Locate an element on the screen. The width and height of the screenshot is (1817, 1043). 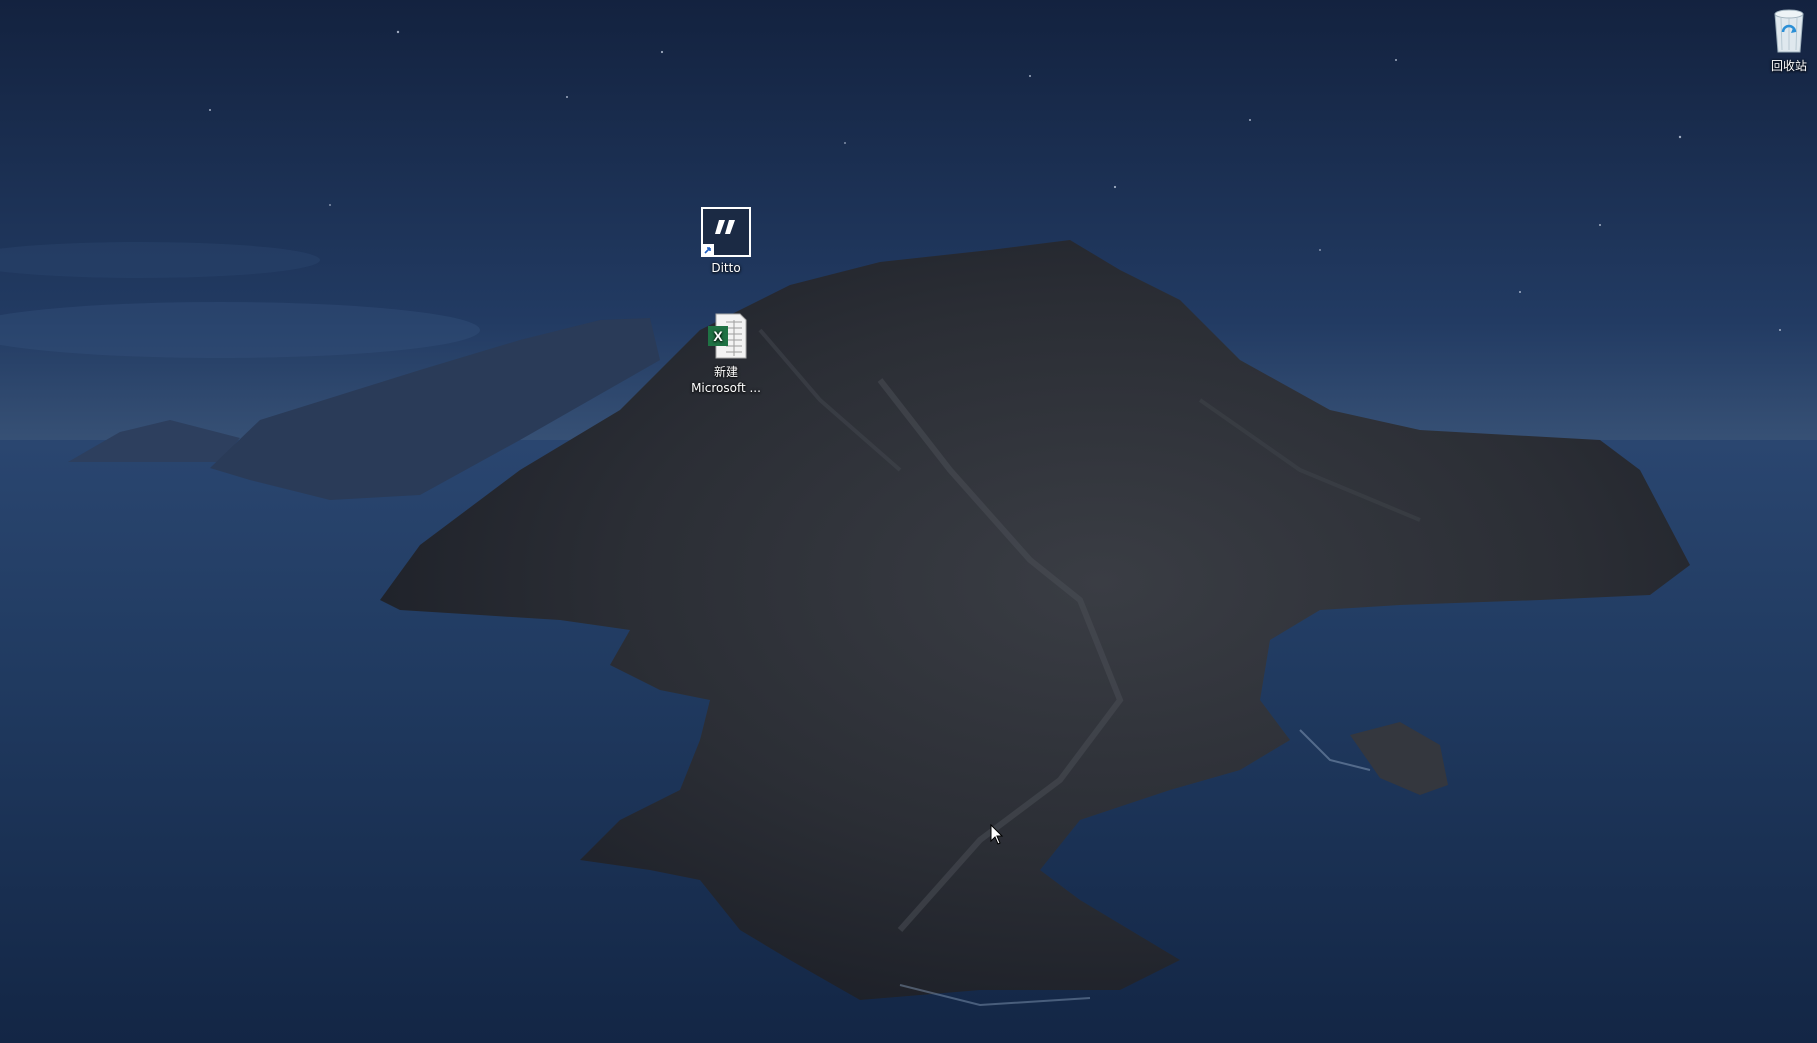
desktop-icon-label: 回收站 is located at coordinates (1788, 66).